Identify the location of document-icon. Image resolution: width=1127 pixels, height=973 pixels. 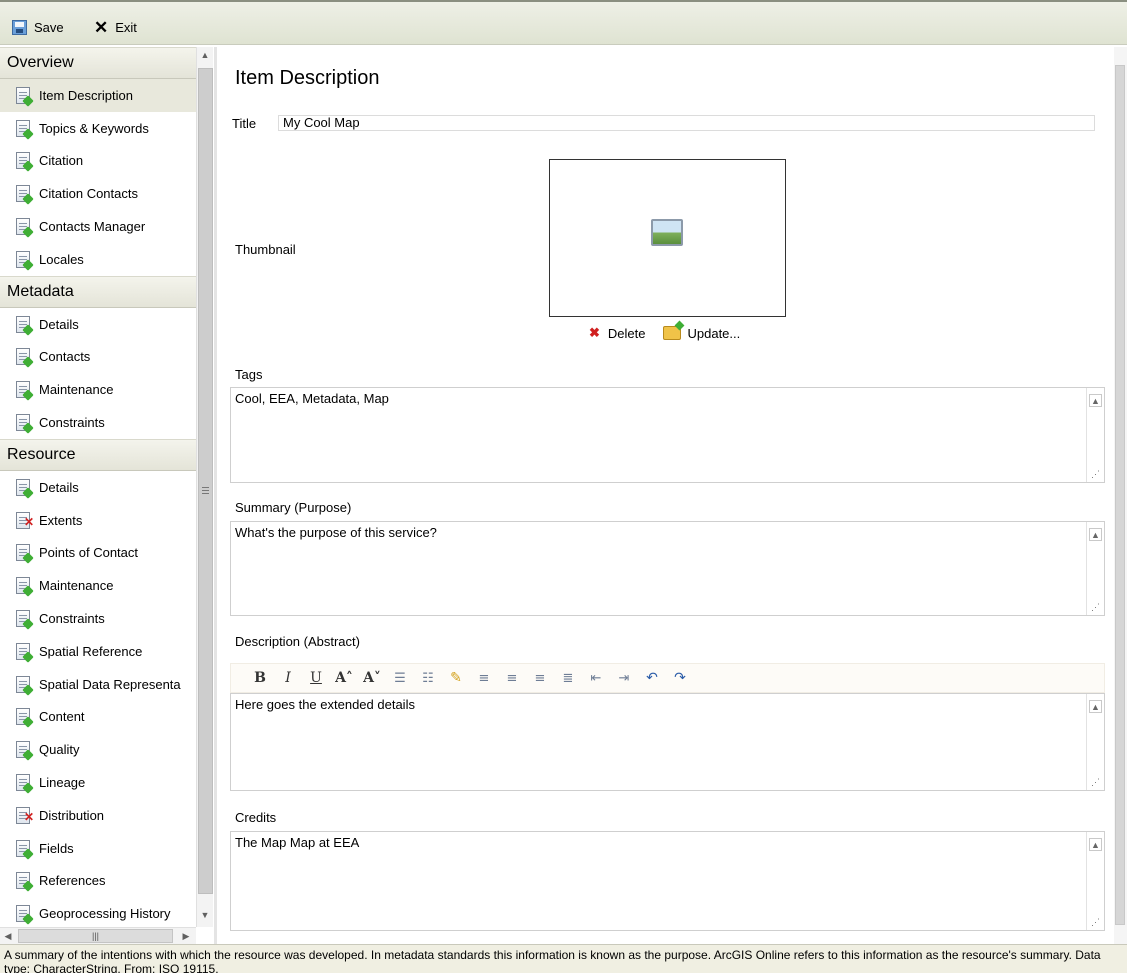
(23, 227).